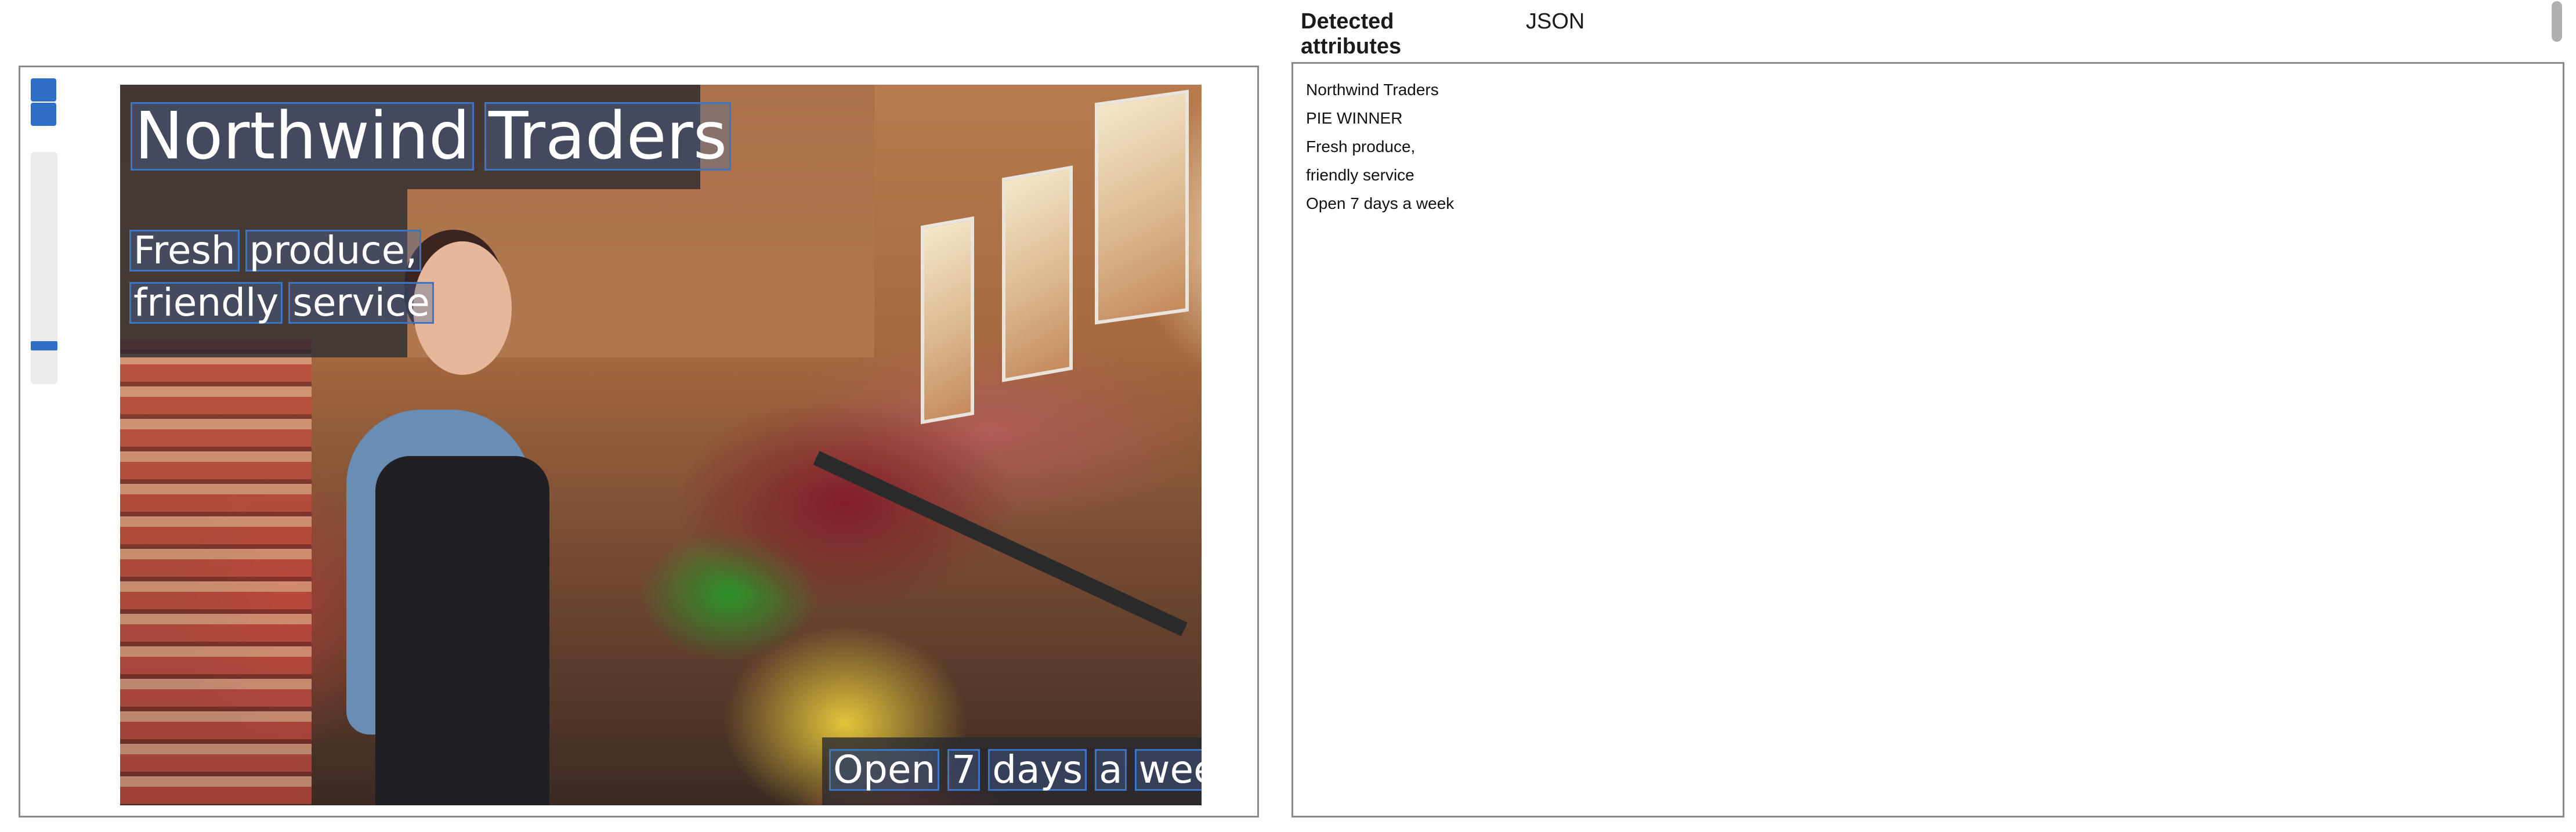 The image size is (2576, 832). I want to click on overlay-title: Northwind Traders, so click(431, 136).